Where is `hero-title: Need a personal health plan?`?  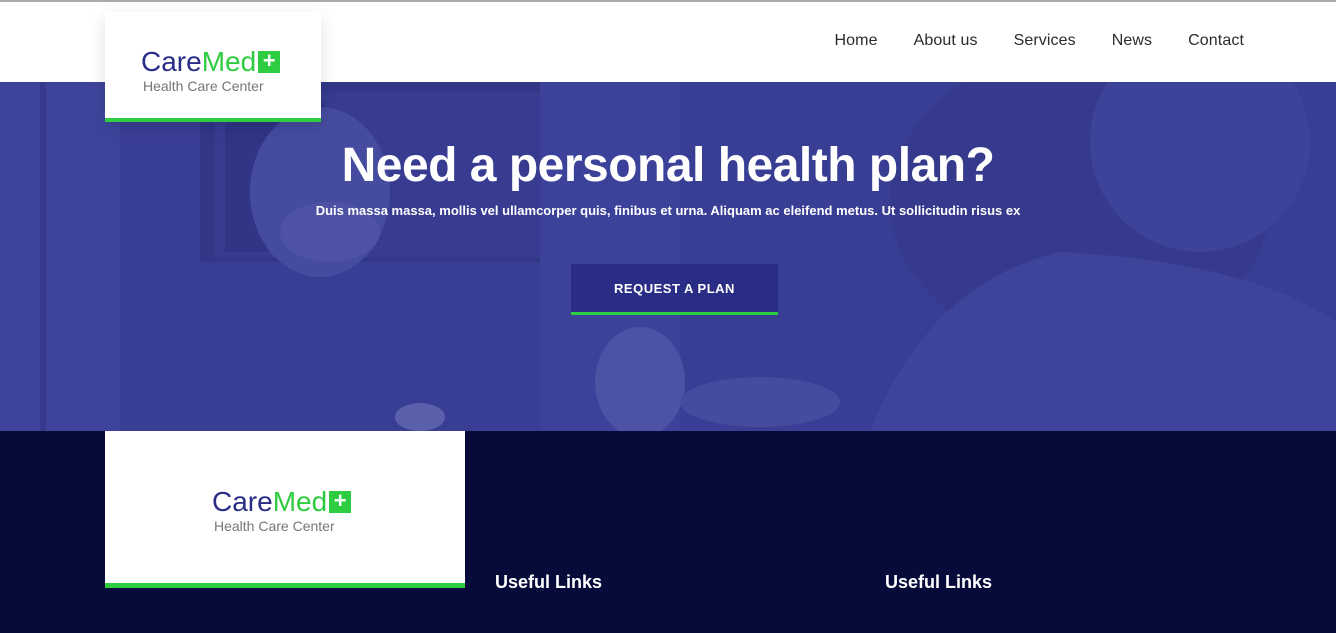 hero-title: Need a personal health plan? is located at coordinates (668, 165).